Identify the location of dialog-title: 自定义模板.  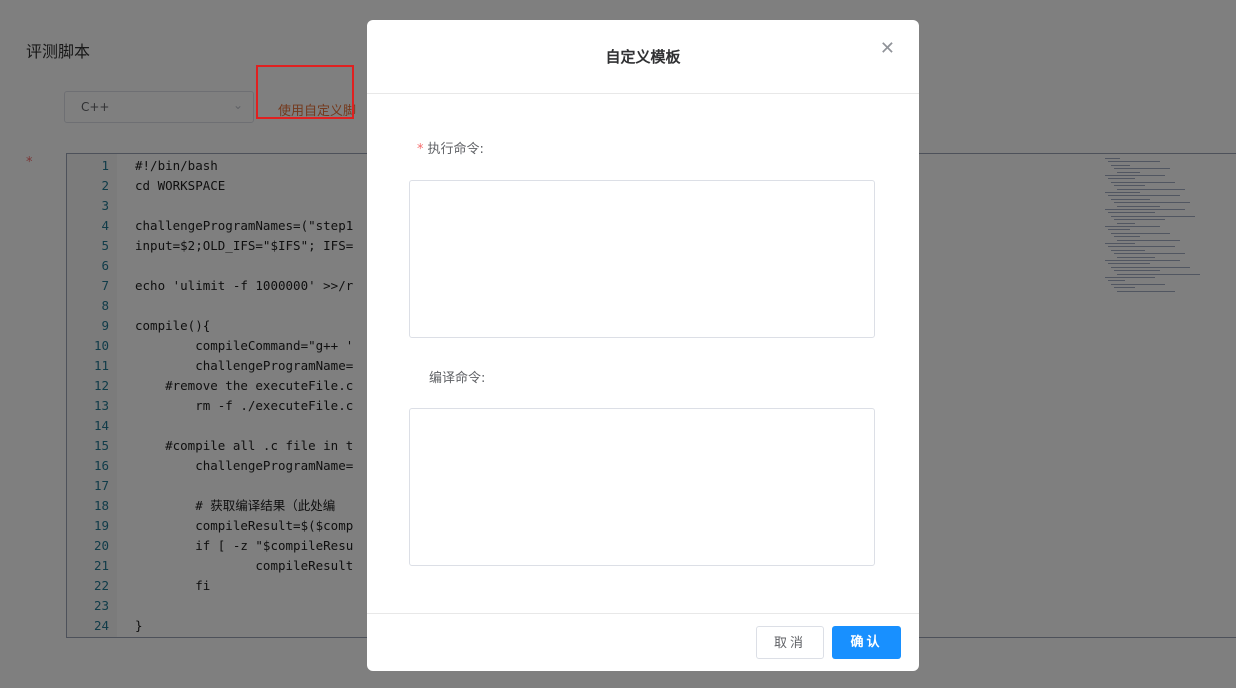
(643, 57).